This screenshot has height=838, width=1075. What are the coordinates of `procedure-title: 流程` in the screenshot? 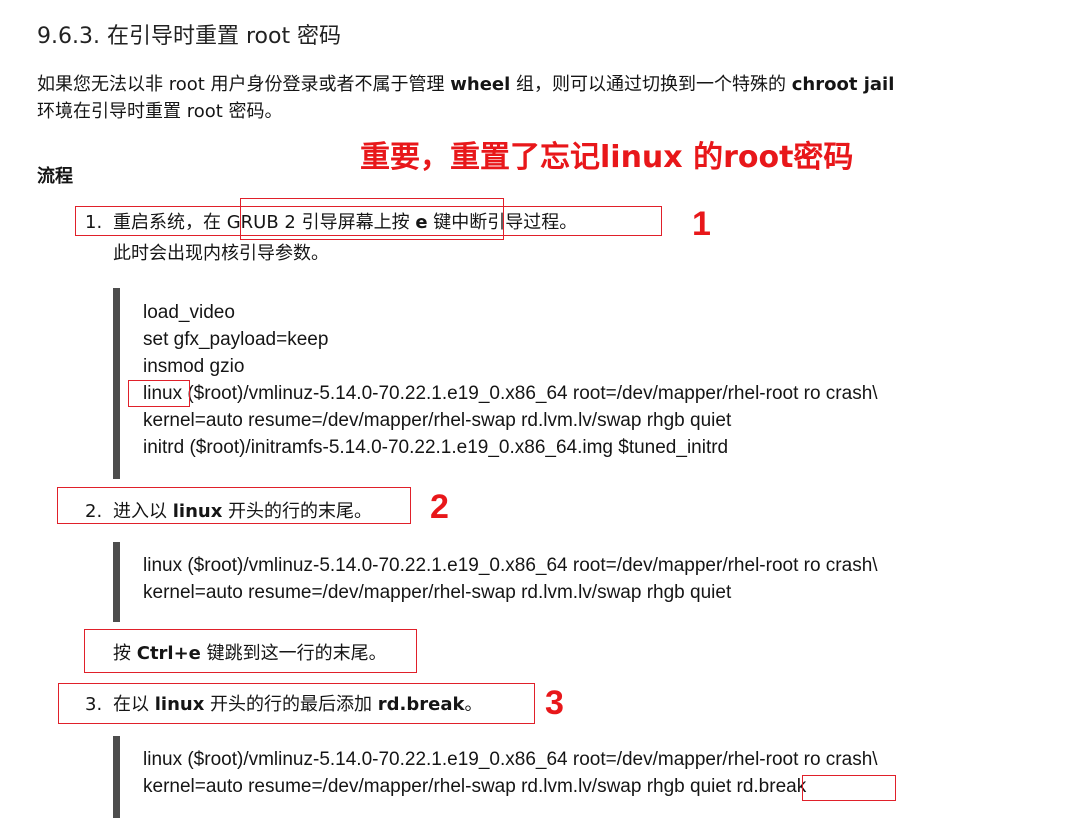 It's located at (55, 176).